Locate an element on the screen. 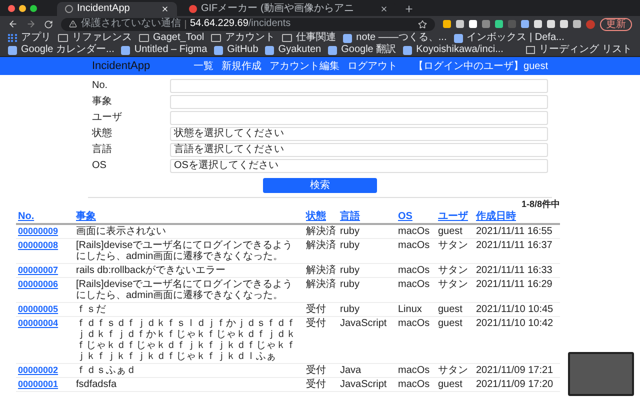 This screenshot has width=640, height=400. brand-link: IncidentApp is located at coordinates (121, 66).